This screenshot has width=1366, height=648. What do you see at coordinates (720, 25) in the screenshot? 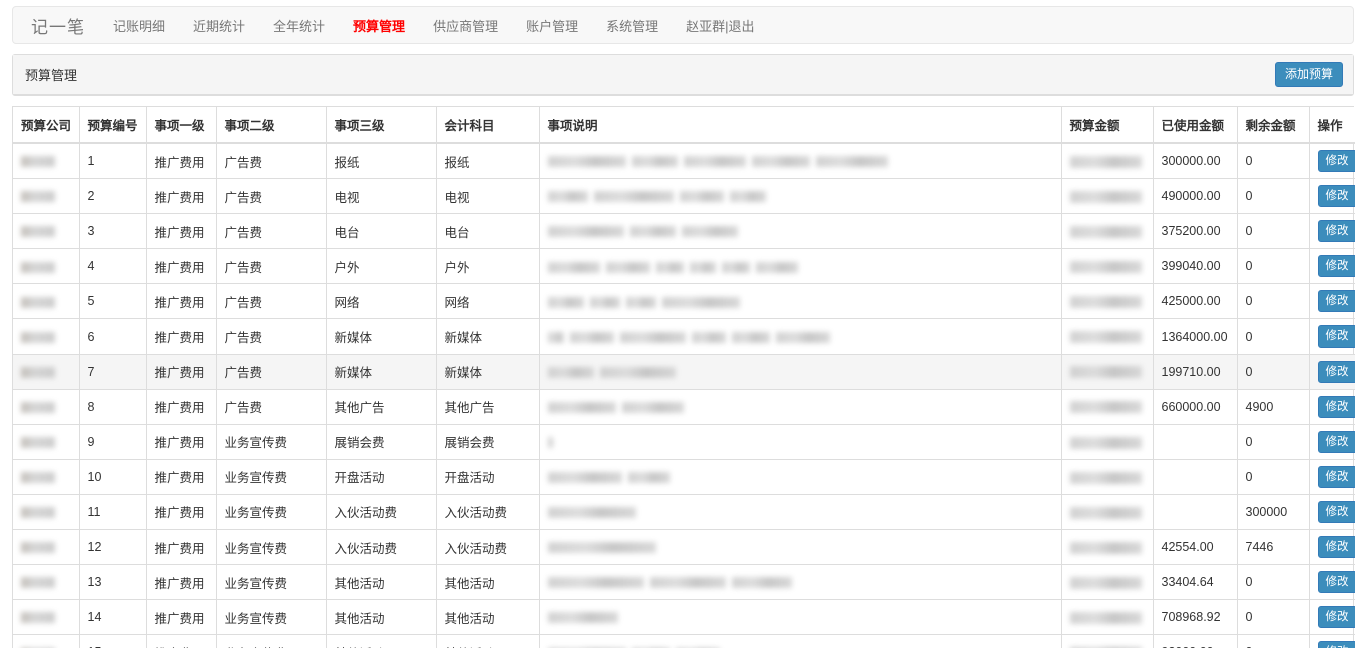
I see `nav-item-7: 赵亚群|退出` at bounding box center [720, 25].